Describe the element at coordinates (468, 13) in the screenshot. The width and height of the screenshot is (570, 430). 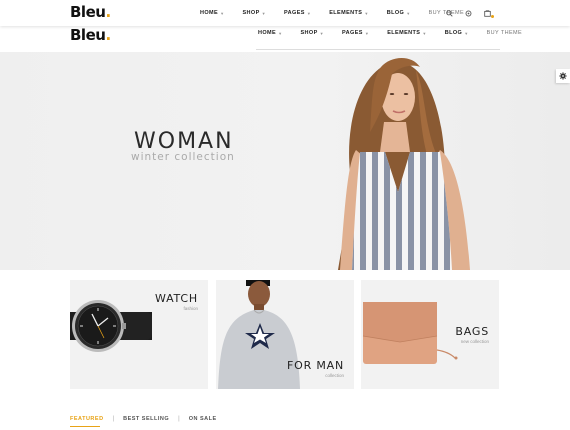
I see `settings-icon` at that location.